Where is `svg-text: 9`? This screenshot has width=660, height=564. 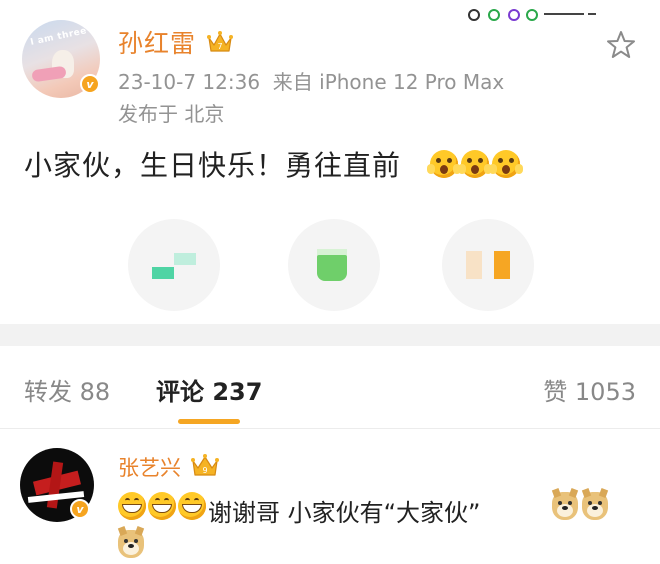
svg-text: 9 is located at coordinates (204, 470).